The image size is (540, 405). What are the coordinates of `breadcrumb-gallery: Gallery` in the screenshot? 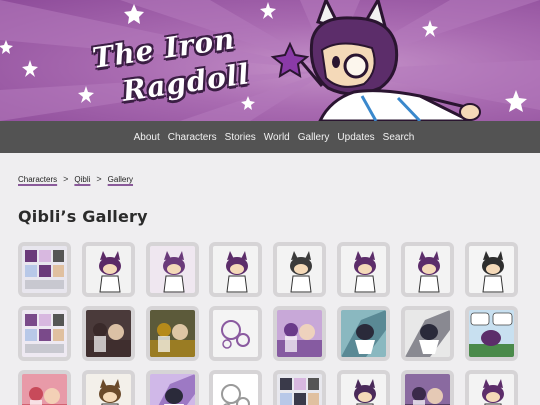 It's located at (120, 179).